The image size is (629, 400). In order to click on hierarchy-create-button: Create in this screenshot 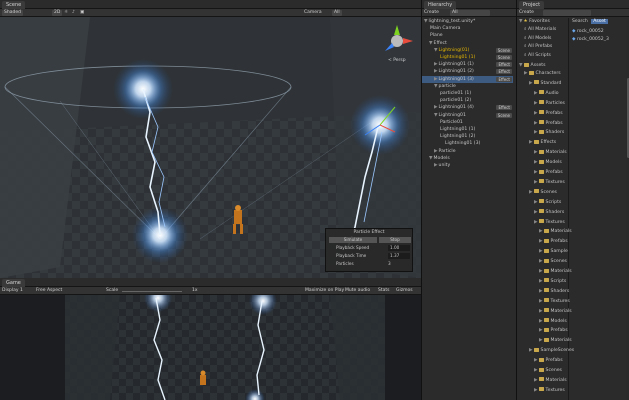, I will do `click(431, 13)`.